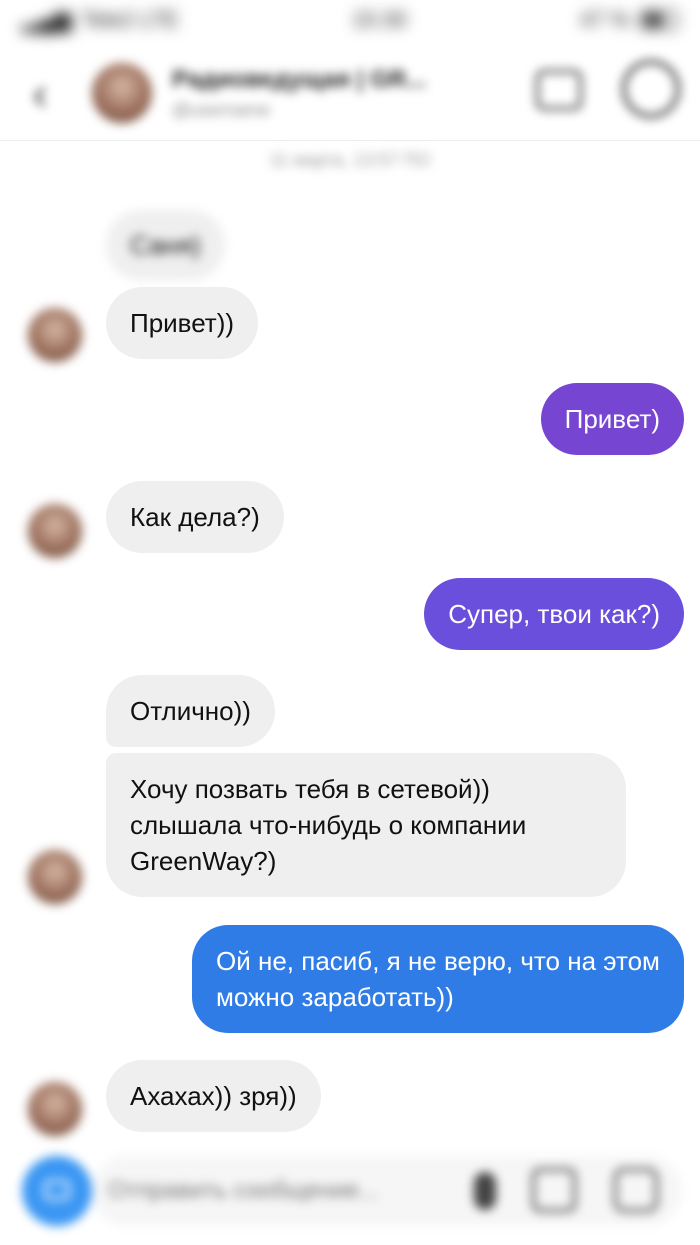  I want to click on message-bubble-incoming: Отлично)), so click(190, 711).